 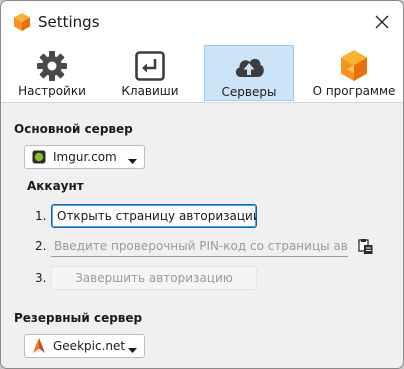 I want to click on tab-settings: Настройки, so click(x=52, y=73).